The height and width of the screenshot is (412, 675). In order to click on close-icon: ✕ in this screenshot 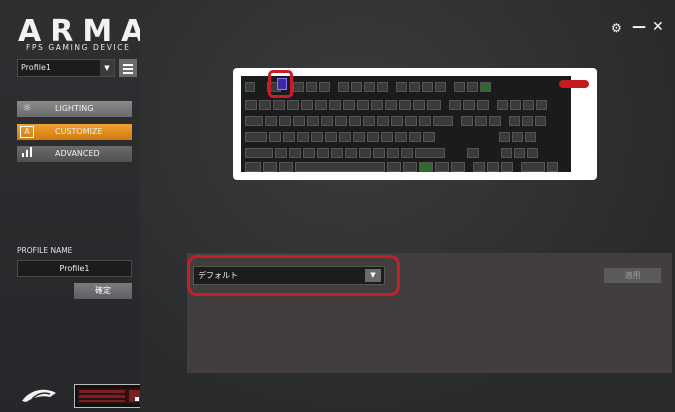, I will do `click(658, 27)`.